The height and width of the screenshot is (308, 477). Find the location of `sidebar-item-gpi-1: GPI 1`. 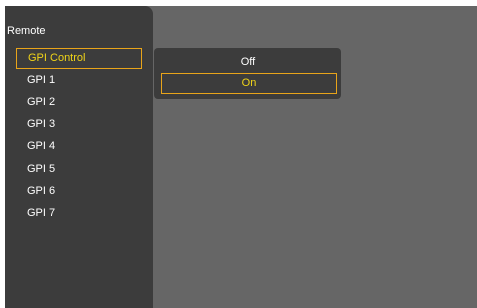

sidebar-item-gpi-1: GPI 1 is located at coordinates (78, 80).